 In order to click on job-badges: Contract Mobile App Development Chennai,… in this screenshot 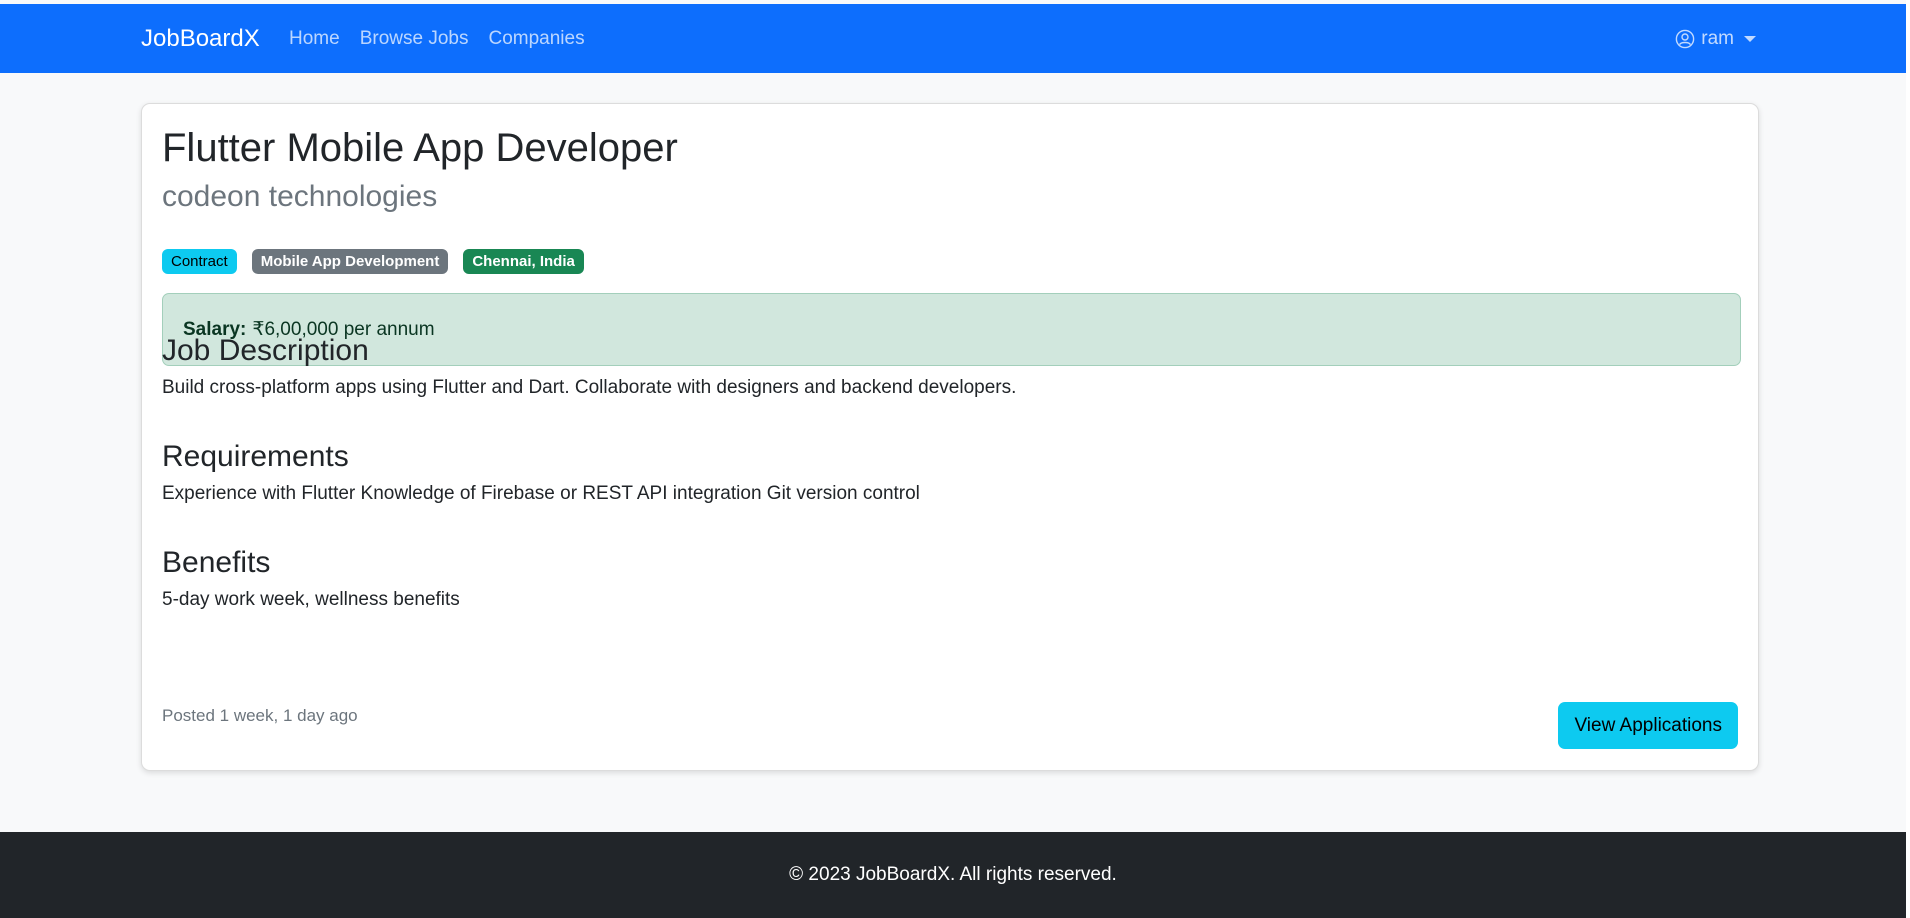, I will do `click(380, 261)`.